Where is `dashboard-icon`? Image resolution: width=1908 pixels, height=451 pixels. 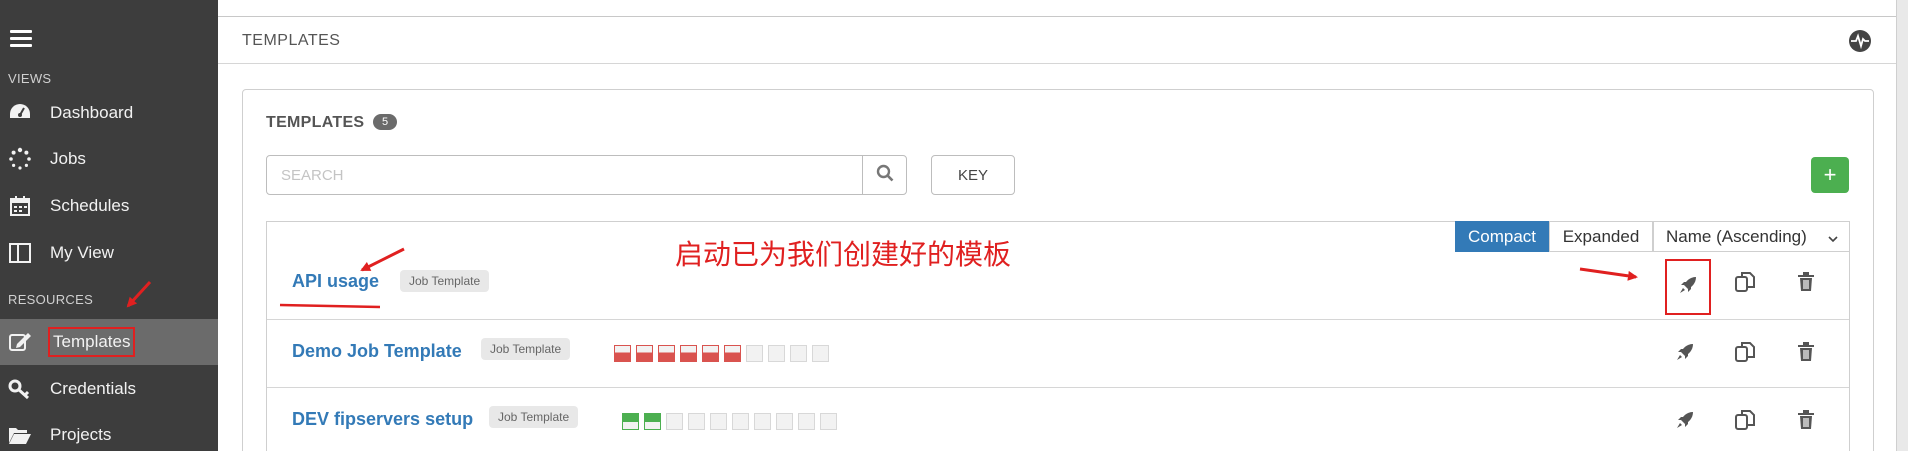
dashboard-icon is located at coordinates (20, 113).